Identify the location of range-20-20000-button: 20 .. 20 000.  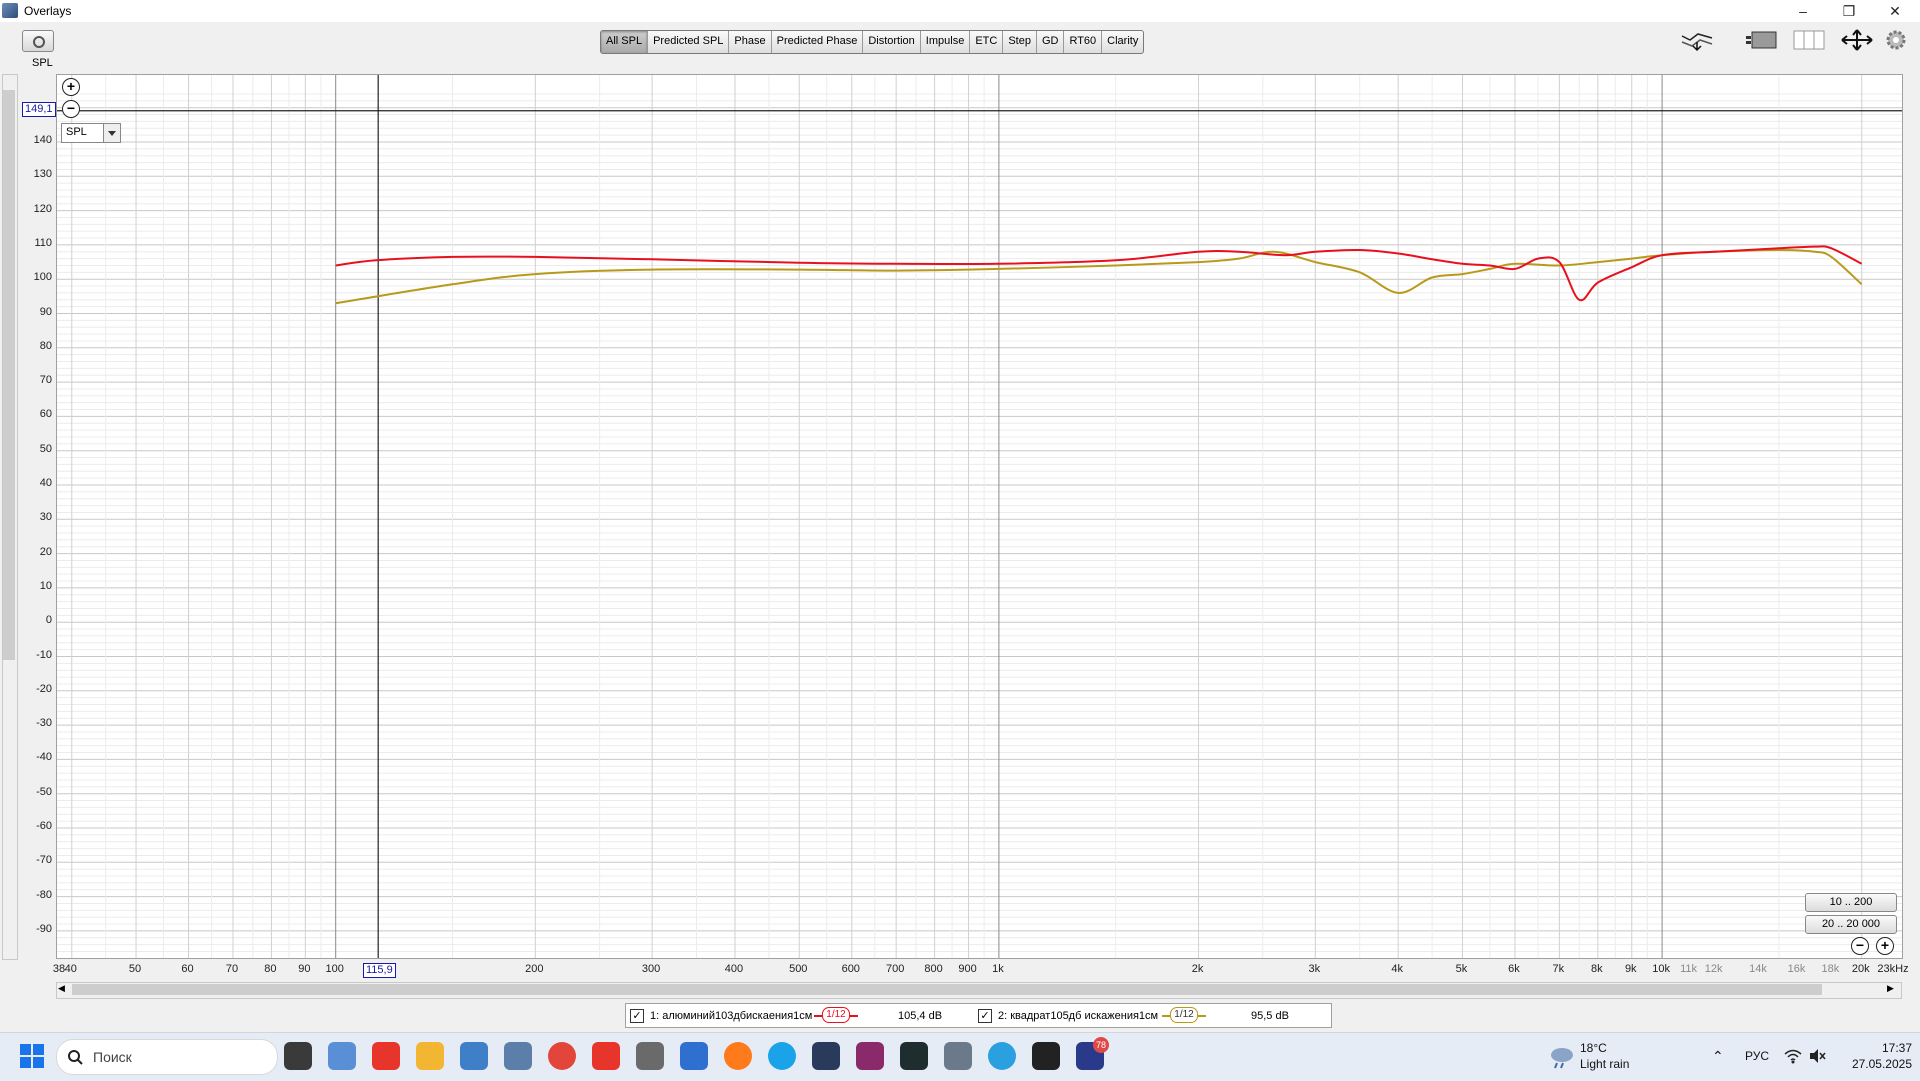
(1851, 924).